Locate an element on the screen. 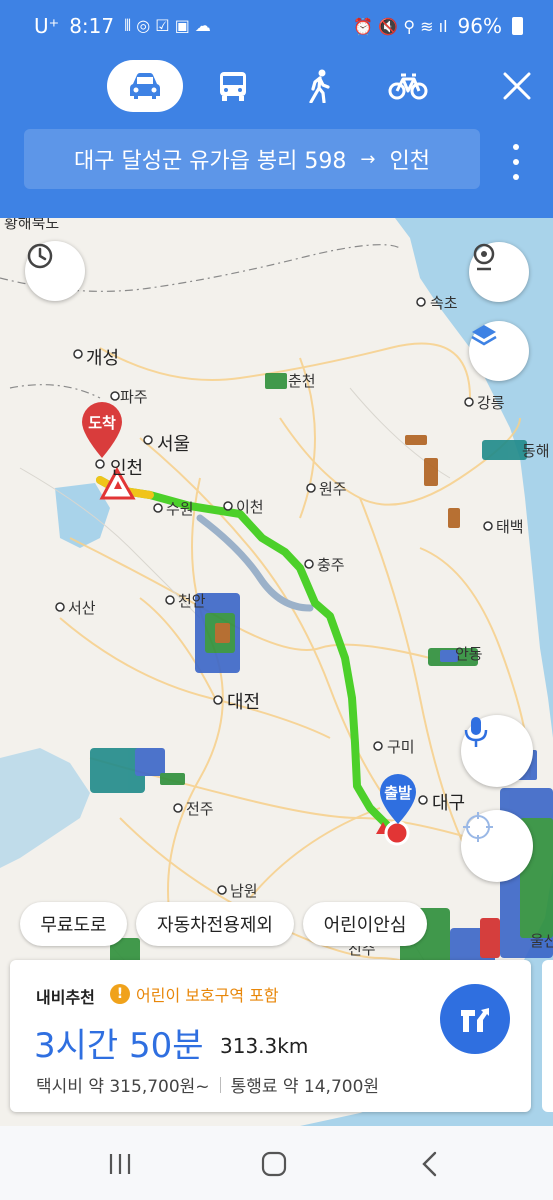  map-label: 울산 is located at coordinates (541, 941).